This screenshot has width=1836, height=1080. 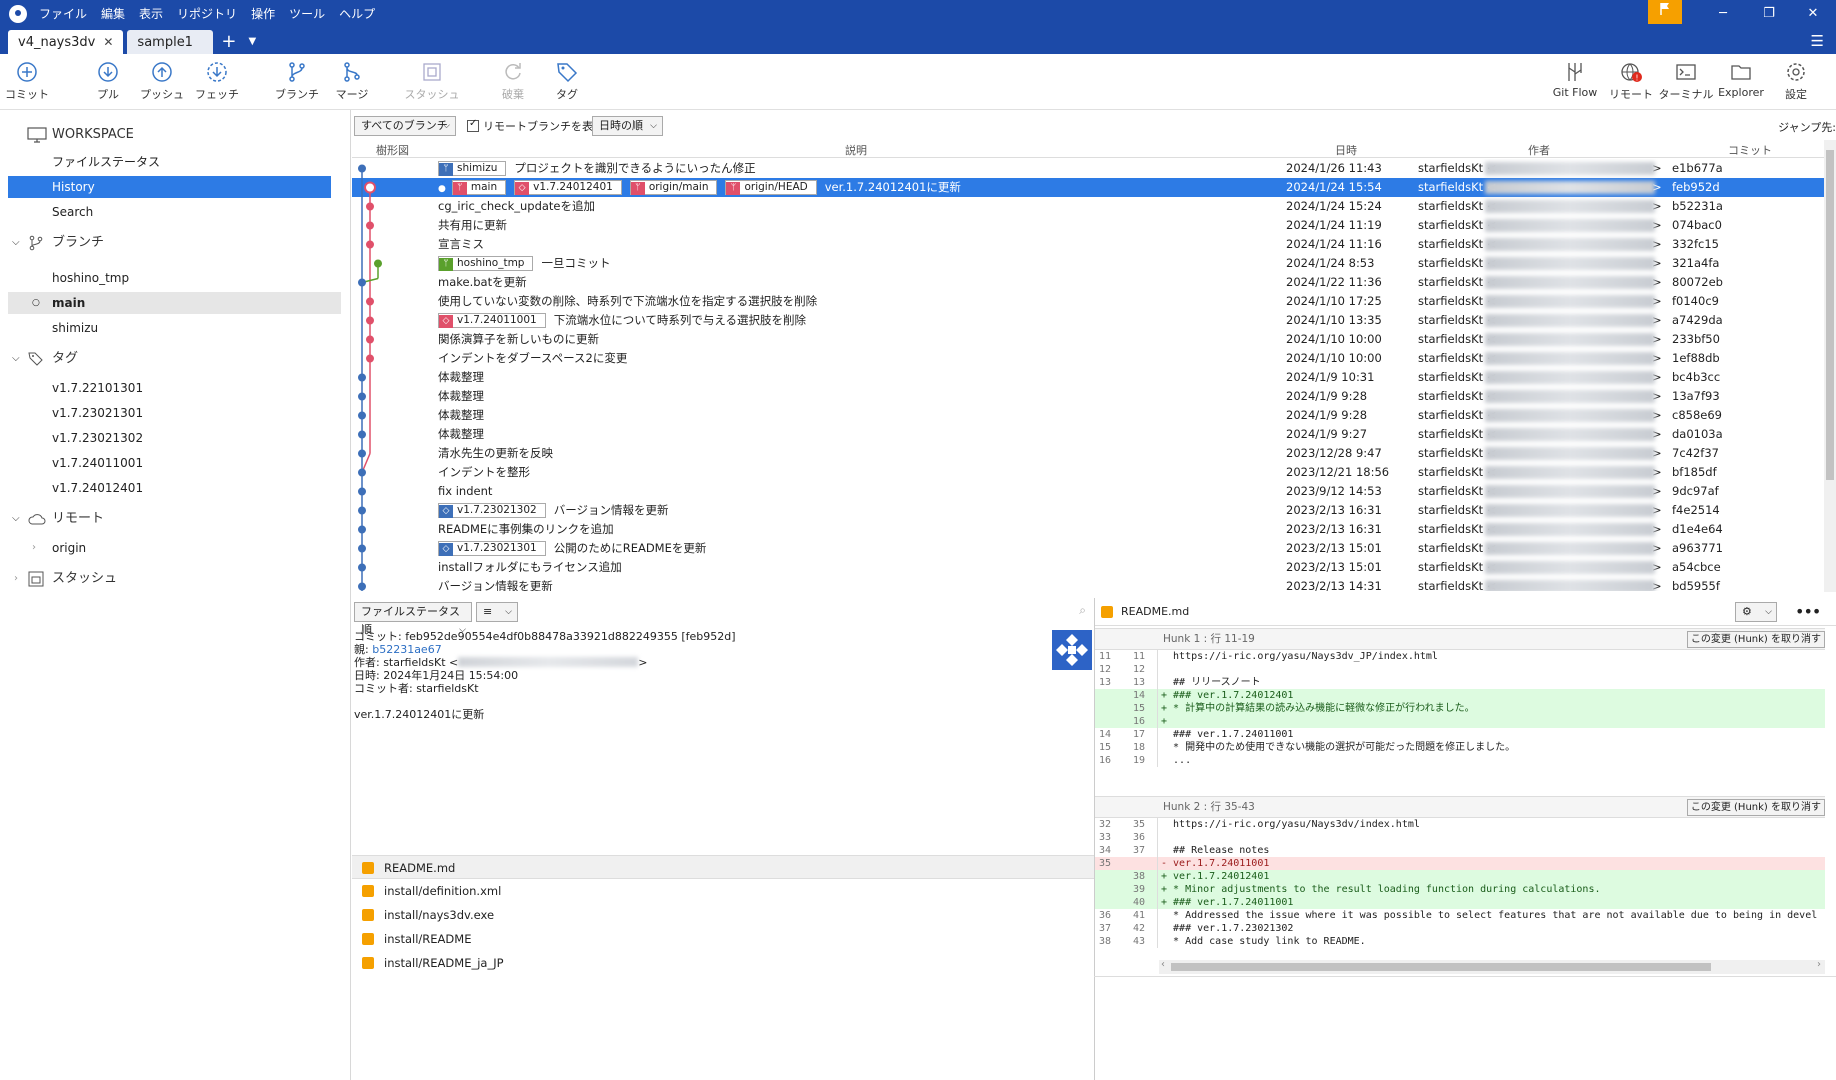 What do you see at coordinates (1756, 612) in the screenshot?
I see `diff-options-dropdown: ⚙ ⌵` at bounding box center [1756, 612].